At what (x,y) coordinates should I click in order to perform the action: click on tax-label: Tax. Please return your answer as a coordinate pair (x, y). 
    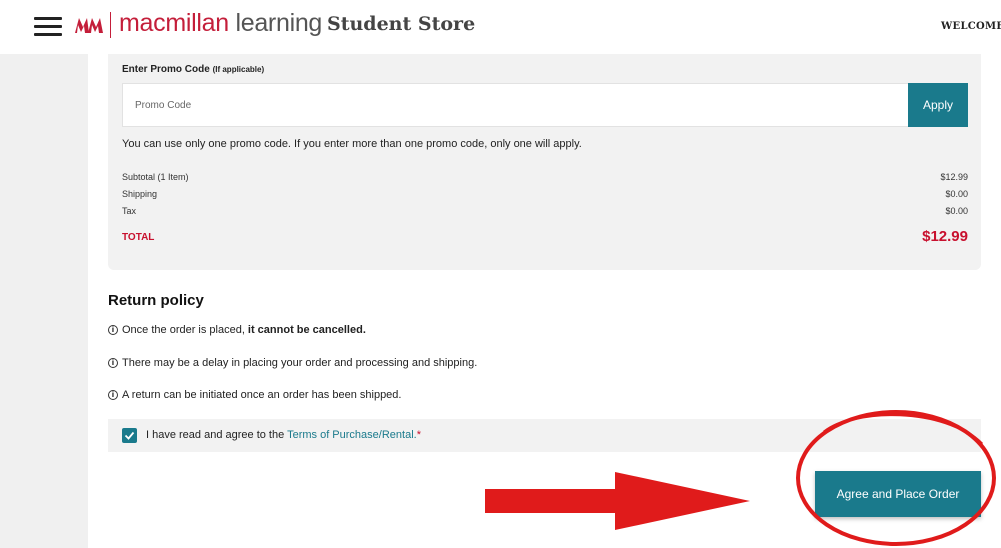
    Looking at the image, I should click on (129, 211).